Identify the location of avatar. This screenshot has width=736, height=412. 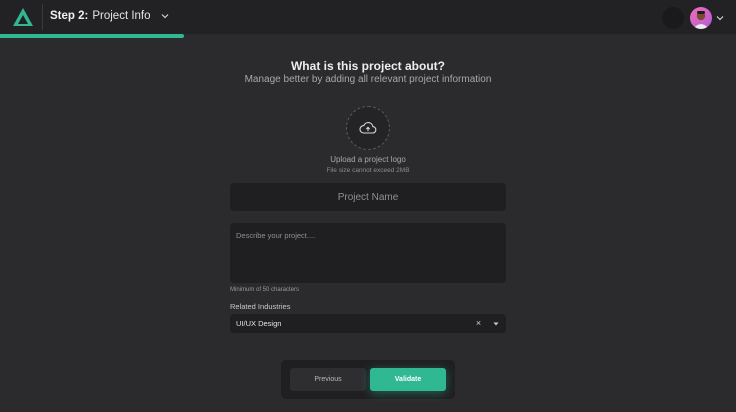
(701, 18).